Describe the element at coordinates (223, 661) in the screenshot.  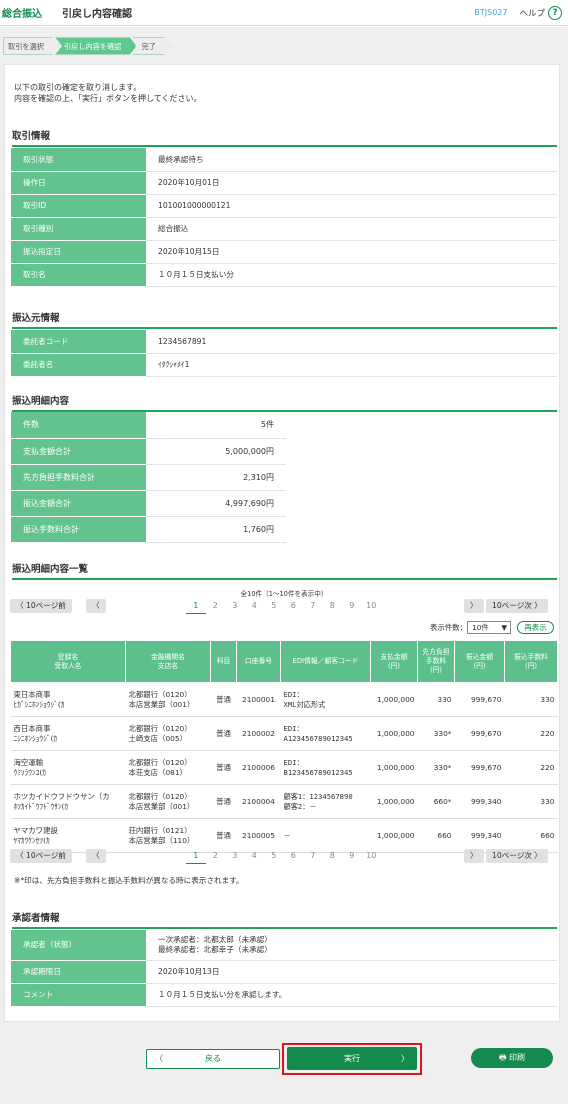
I see `col-header: 科目` at that location.